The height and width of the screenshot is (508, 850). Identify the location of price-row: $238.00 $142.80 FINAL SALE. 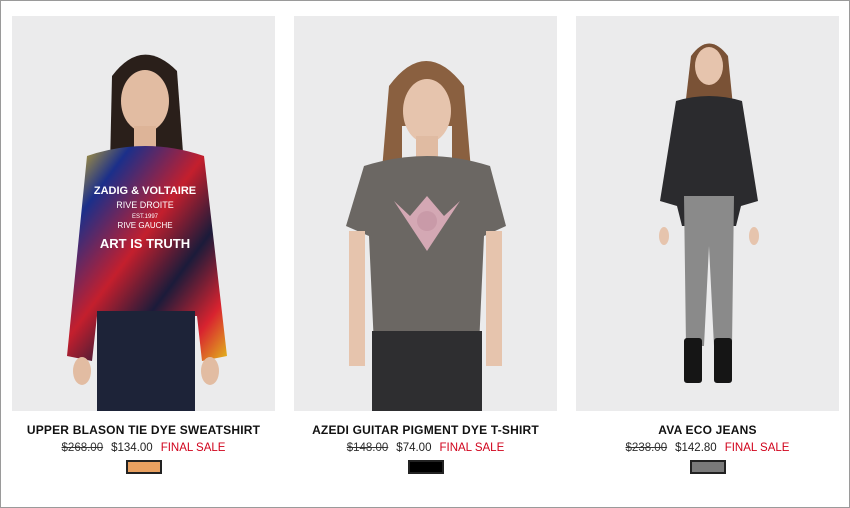
(708, 448).